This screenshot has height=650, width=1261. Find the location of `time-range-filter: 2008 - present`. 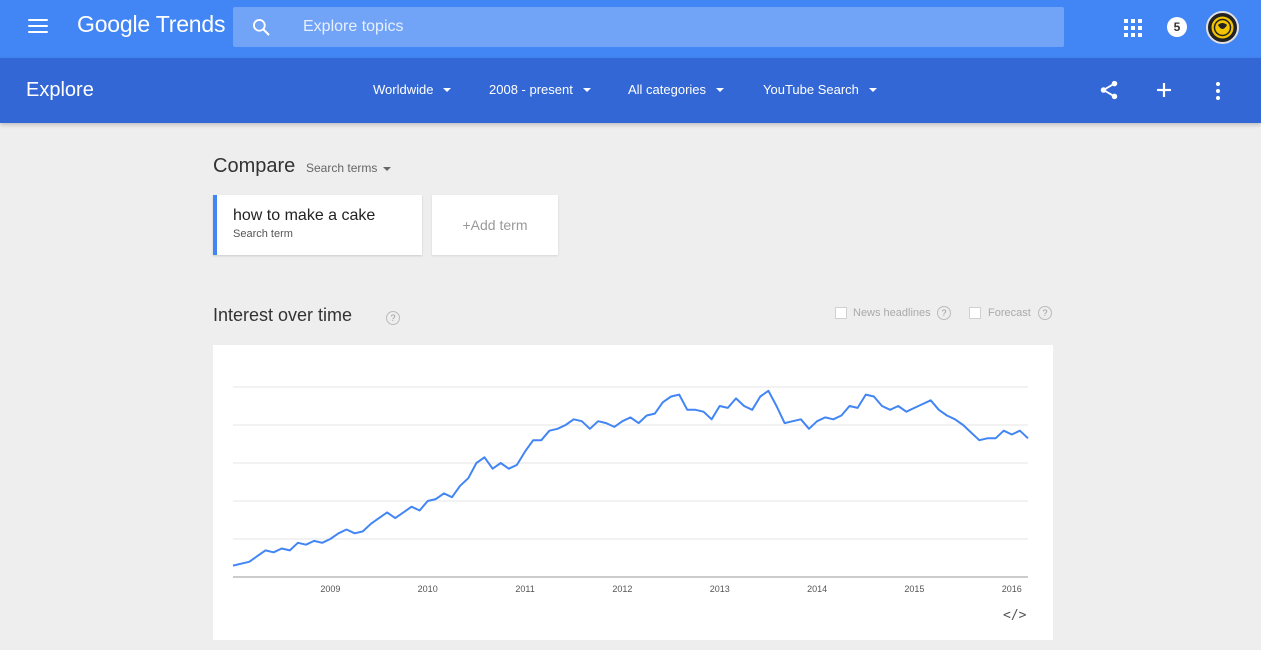

time-range-filter: 2008 - present is located at coordinates (540, 89).